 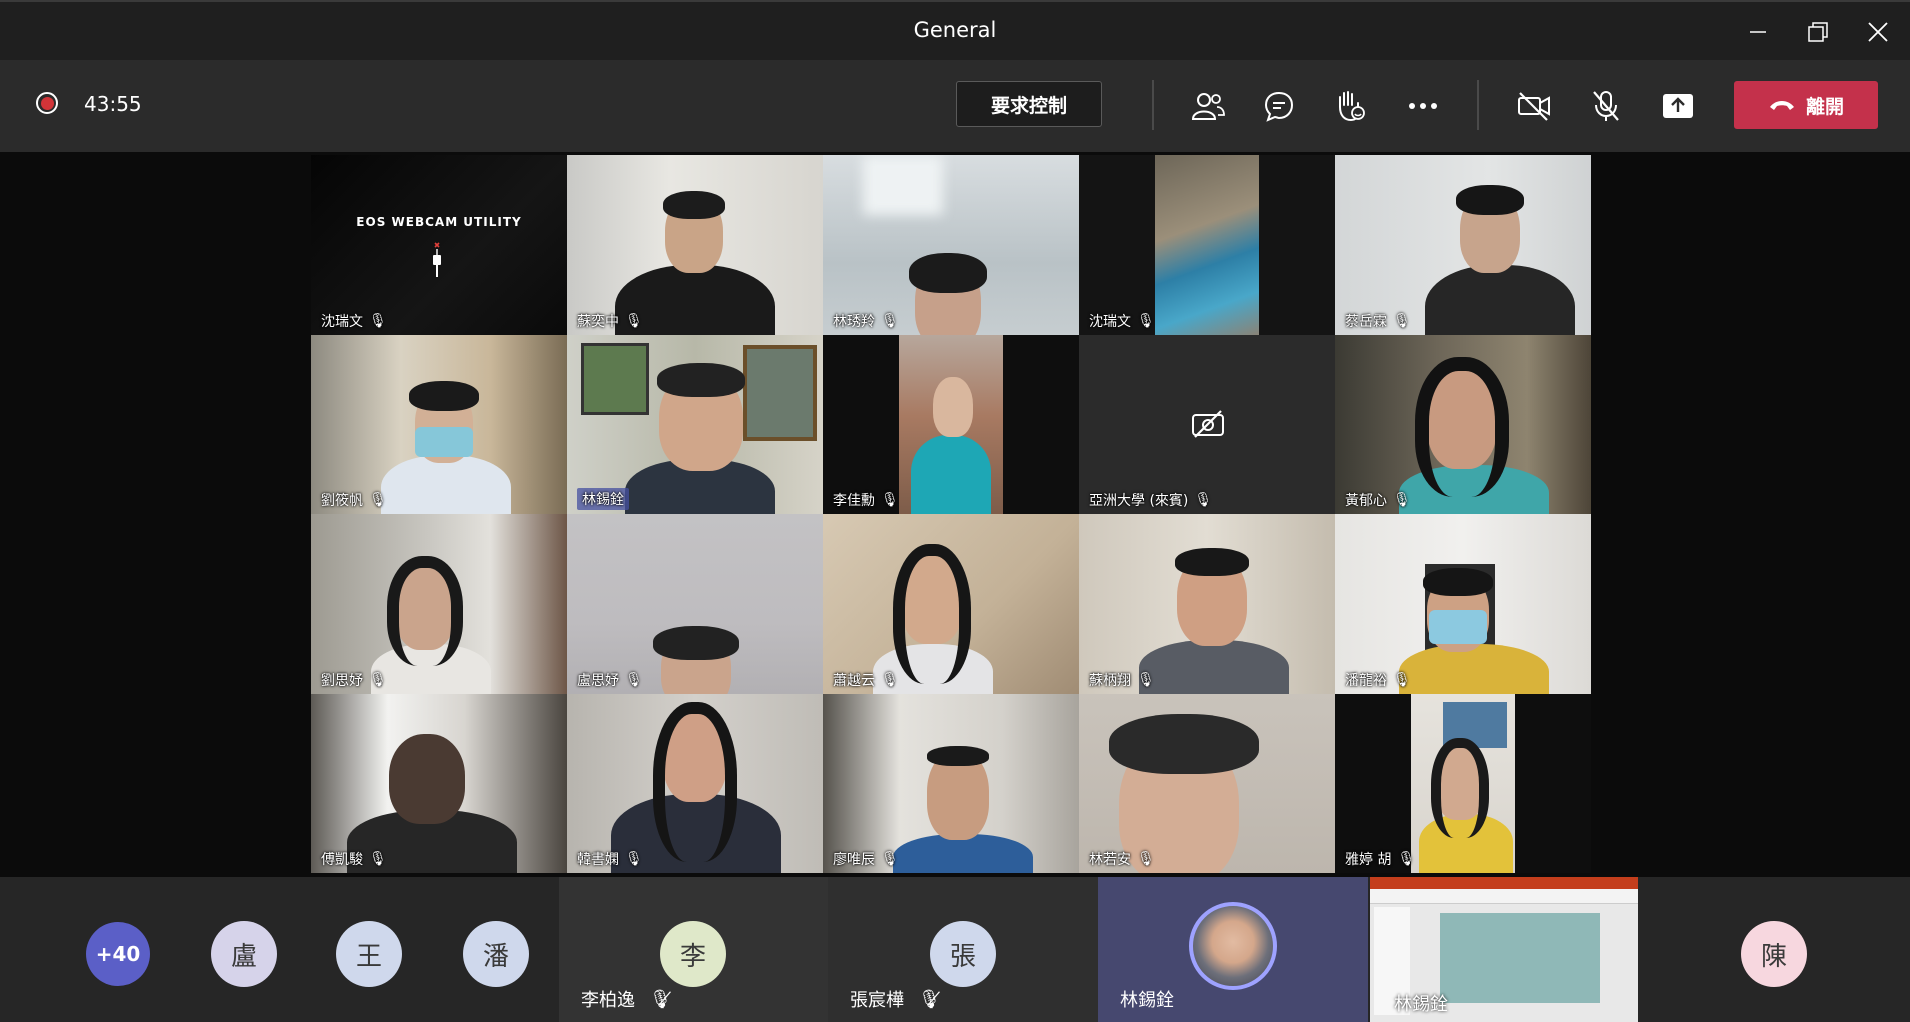 What do you see at coordinates (1606, 106) in the screenshot?
I see `mic-toggle-button` at bounding box center [1606, 106].